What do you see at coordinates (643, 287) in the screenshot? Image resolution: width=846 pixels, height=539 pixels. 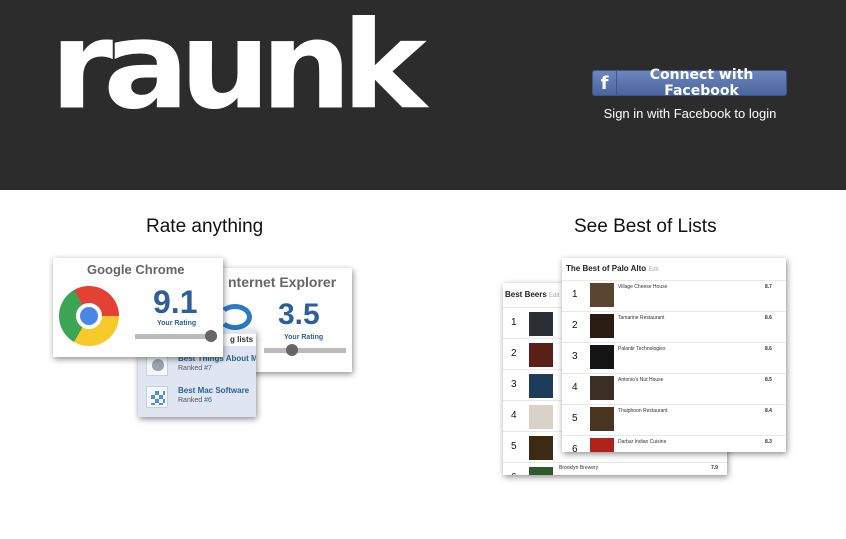 I see `row-name: Village Cheese House` at bounding box center [643, 287].